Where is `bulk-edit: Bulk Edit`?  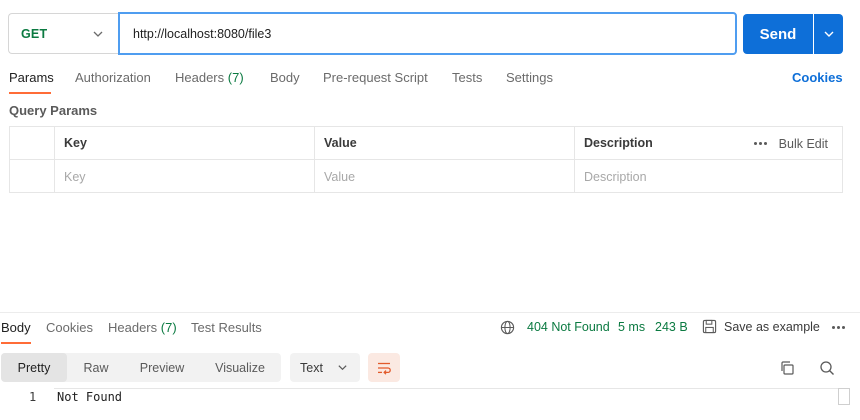
bulk-edit: Bulk Edit is located at coordinates (790, 143).